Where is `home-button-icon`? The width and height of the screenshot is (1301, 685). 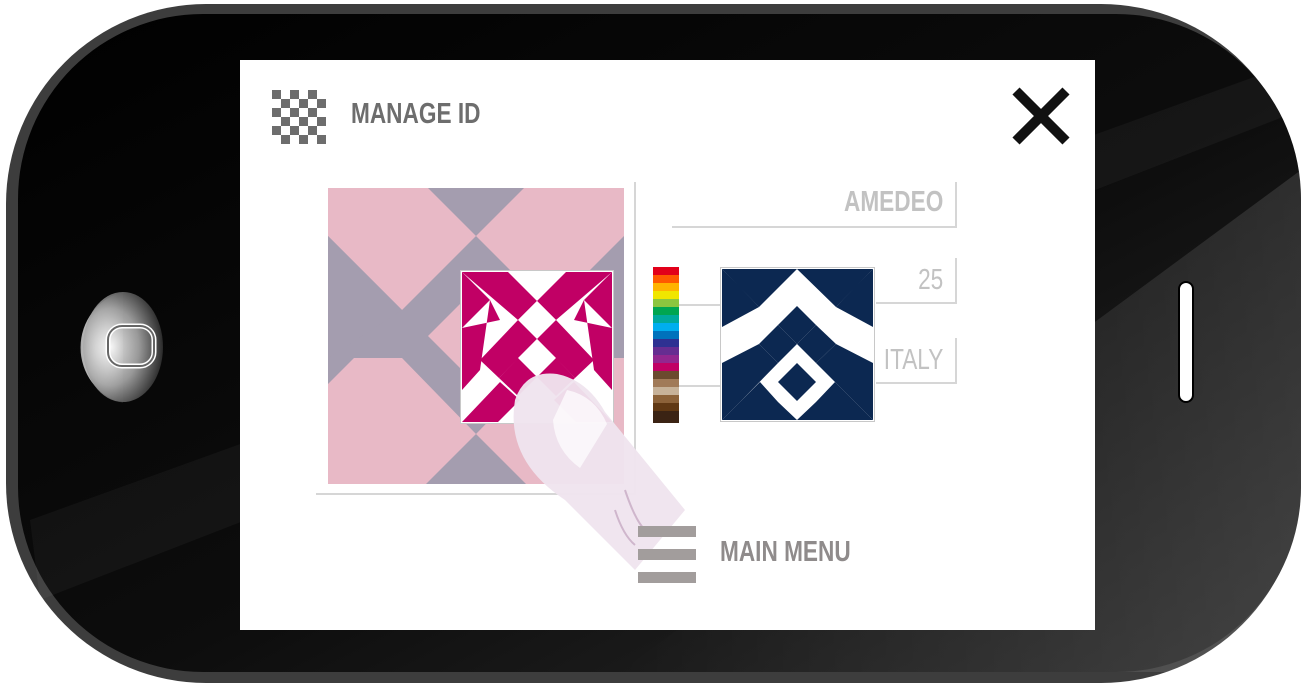 home-button-icon is located at coordinates (121, 347).